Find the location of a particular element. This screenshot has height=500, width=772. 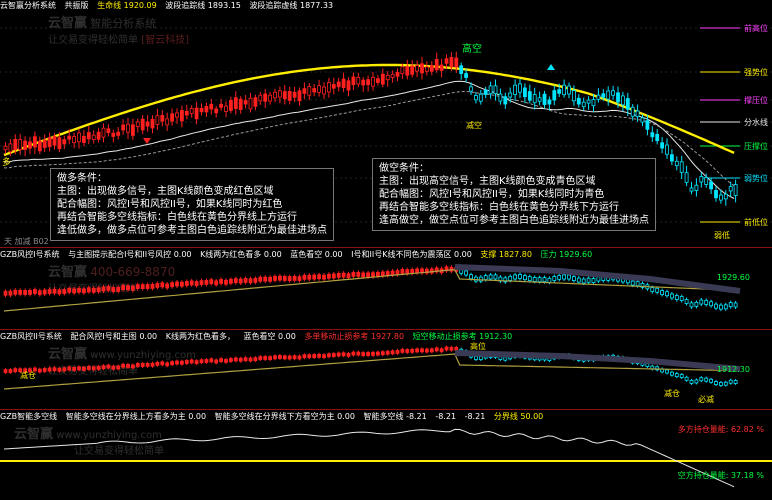

x-axis-label: 天 加减 B02 is located at coordinates (26, 241).